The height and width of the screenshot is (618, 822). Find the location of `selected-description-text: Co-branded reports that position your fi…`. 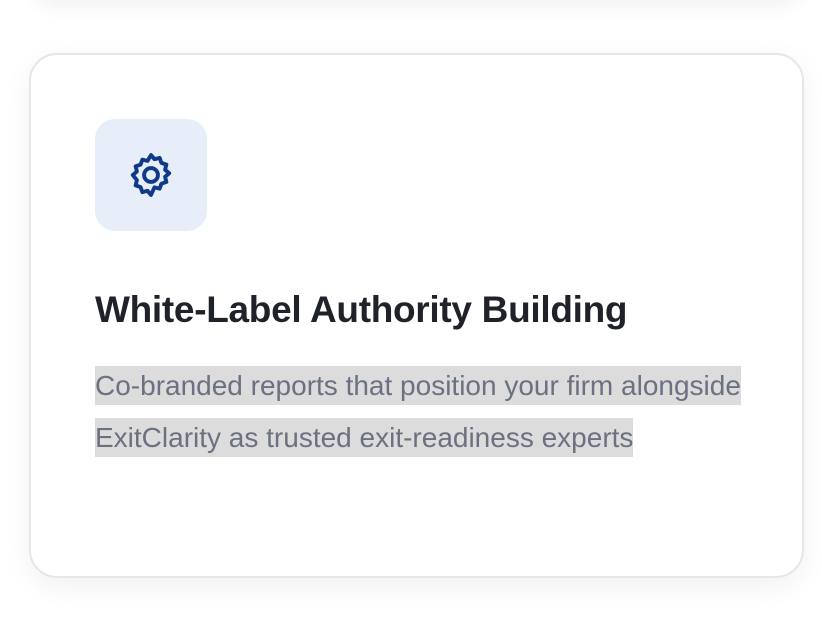

selected-description-text: Co-branded reports that position your fi… is located at coordinates (418, 411).